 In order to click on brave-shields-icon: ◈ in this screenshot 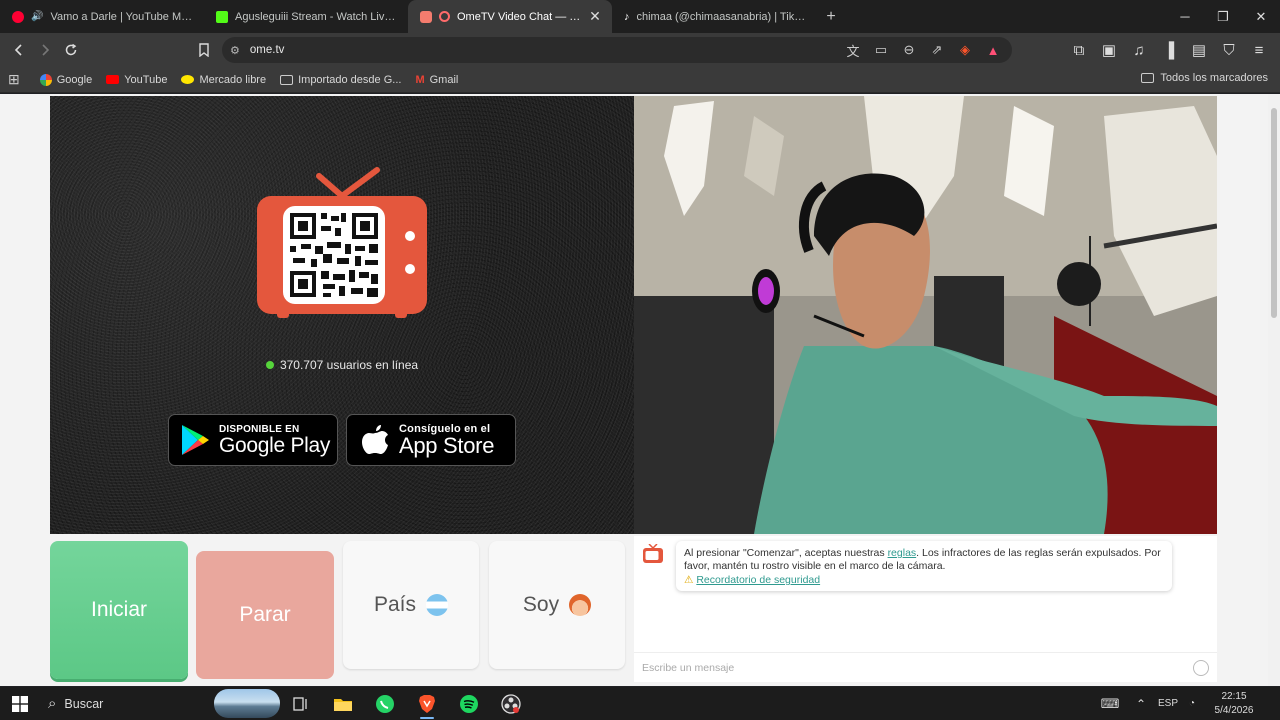, I will do `click(965, 50)`.